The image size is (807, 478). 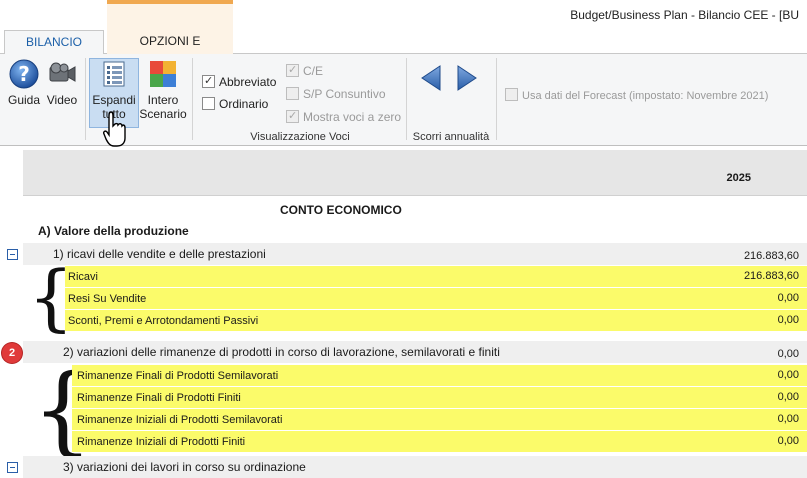 I want to click on ordinario-checkbox: Ordinario, so click(x=235, y=105).